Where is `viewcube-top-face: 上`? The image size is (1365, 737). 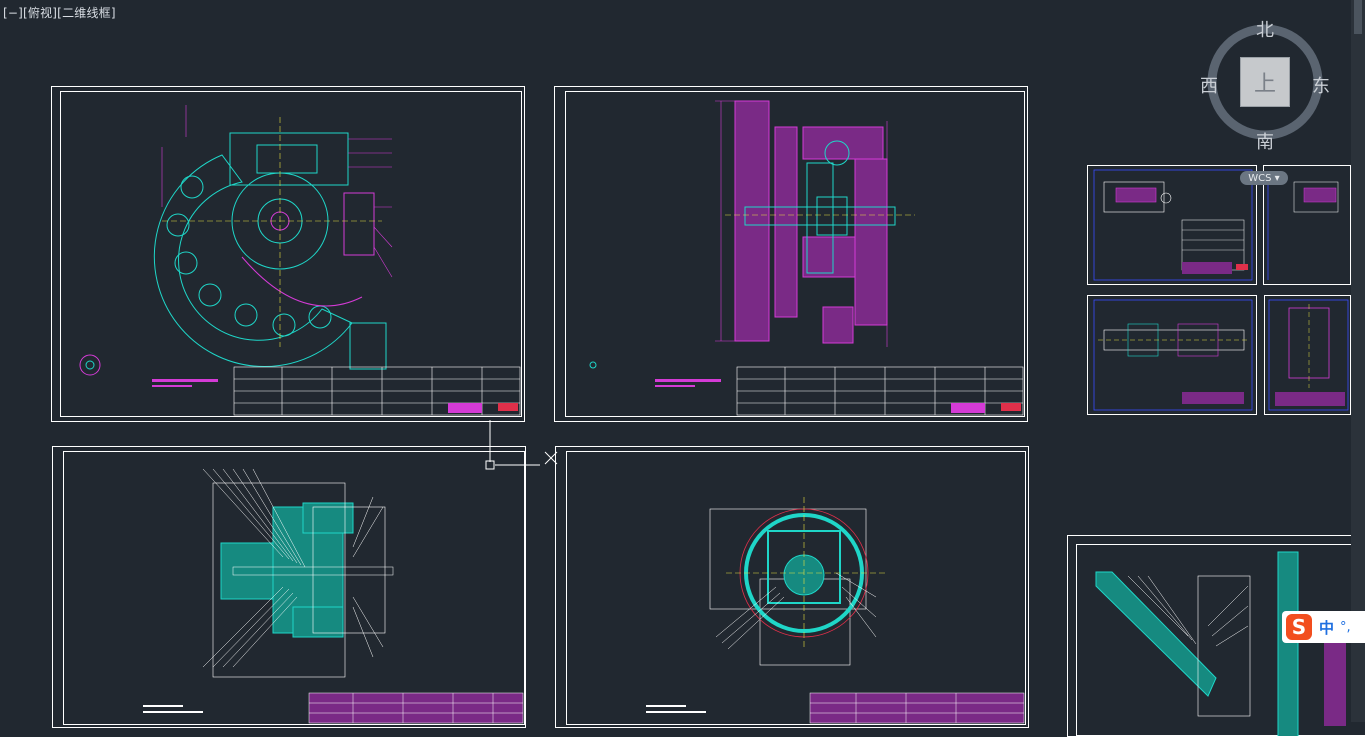 viewcube-top-face: 上 is located at coordinates (1265, 82).